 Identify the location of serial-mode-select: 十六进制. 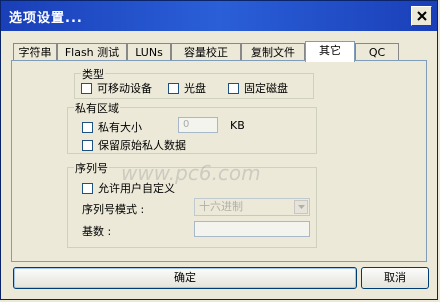
(252, 207).